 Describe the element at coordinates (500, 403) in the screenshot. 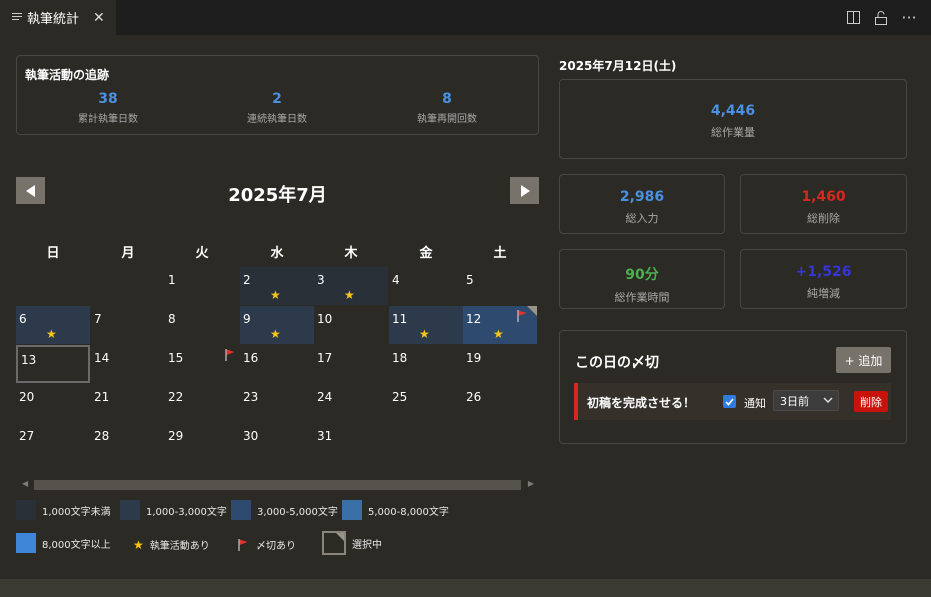

I see `calendar-day: 26` at that location.